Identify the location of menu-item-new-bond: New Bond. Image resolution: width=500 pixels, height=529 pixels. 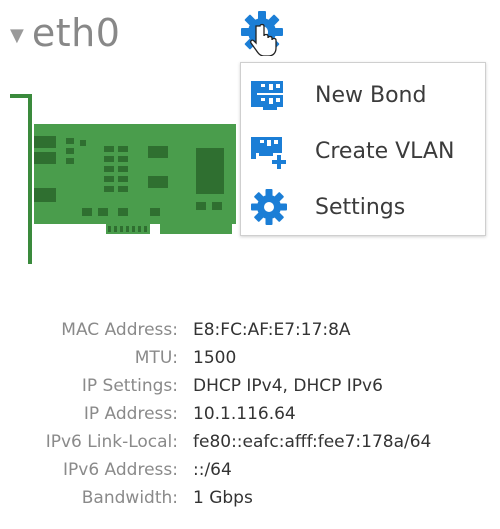
(363, 95).